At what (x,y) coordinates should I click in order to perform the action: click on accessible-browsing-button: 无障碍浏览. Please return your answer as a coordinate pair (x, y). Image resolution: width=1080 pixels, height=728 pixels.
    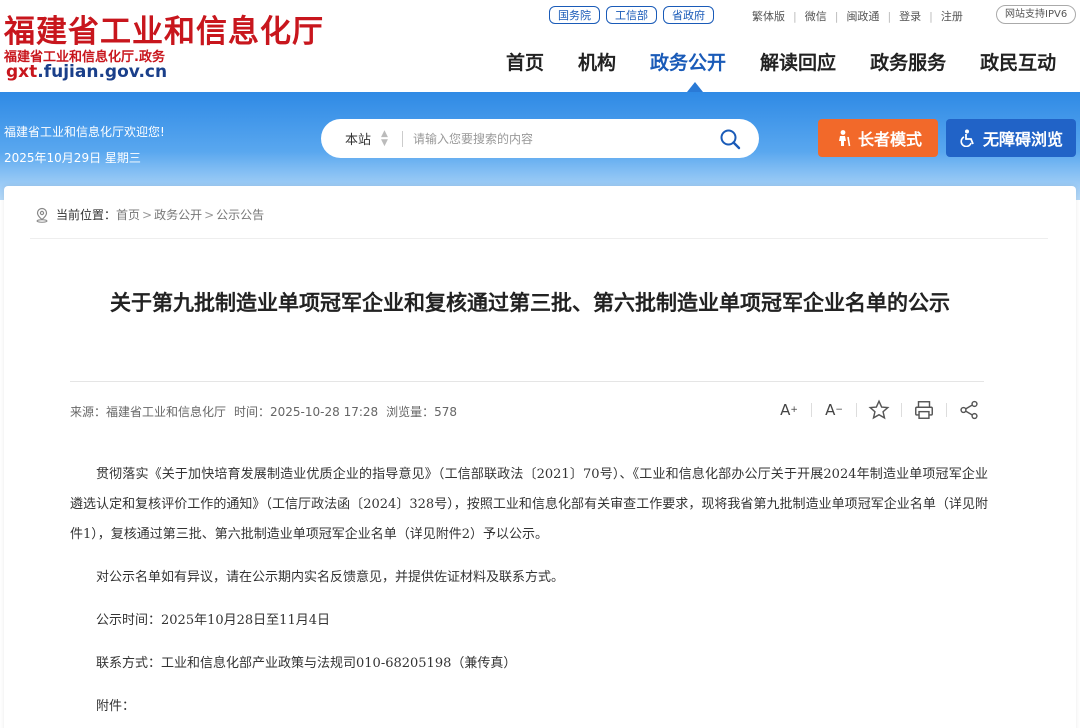
    Looking at the image, I should click on (1011, 138).